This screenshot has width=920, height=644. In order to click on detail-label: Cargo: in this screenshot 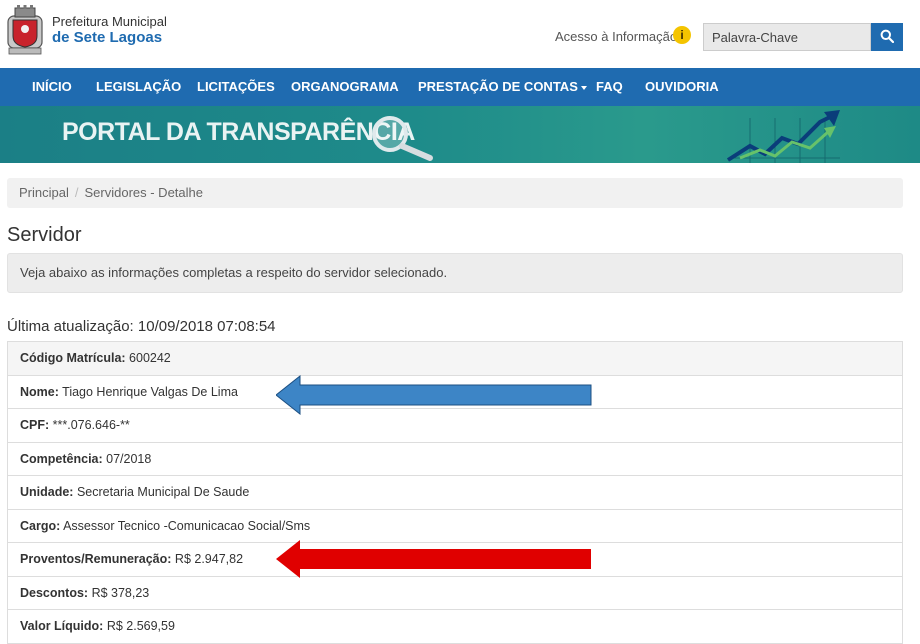, I will do `click(40, 525)`.